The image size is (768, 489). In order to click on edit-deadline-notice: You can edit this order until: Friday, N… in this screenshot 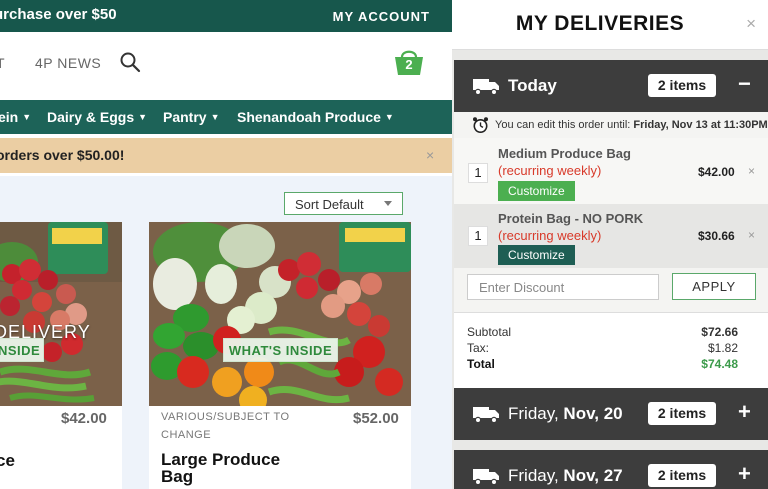, I will do `click(611, 125)`.